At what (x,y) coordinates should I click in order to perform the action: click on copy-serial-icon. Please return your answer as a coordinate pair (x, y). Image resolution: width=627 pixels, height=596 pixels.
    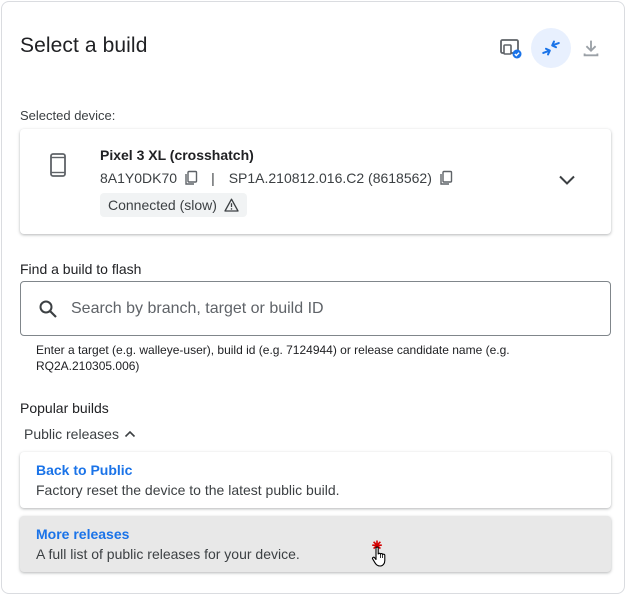
    Looking at the image, I should click on (191, 178).